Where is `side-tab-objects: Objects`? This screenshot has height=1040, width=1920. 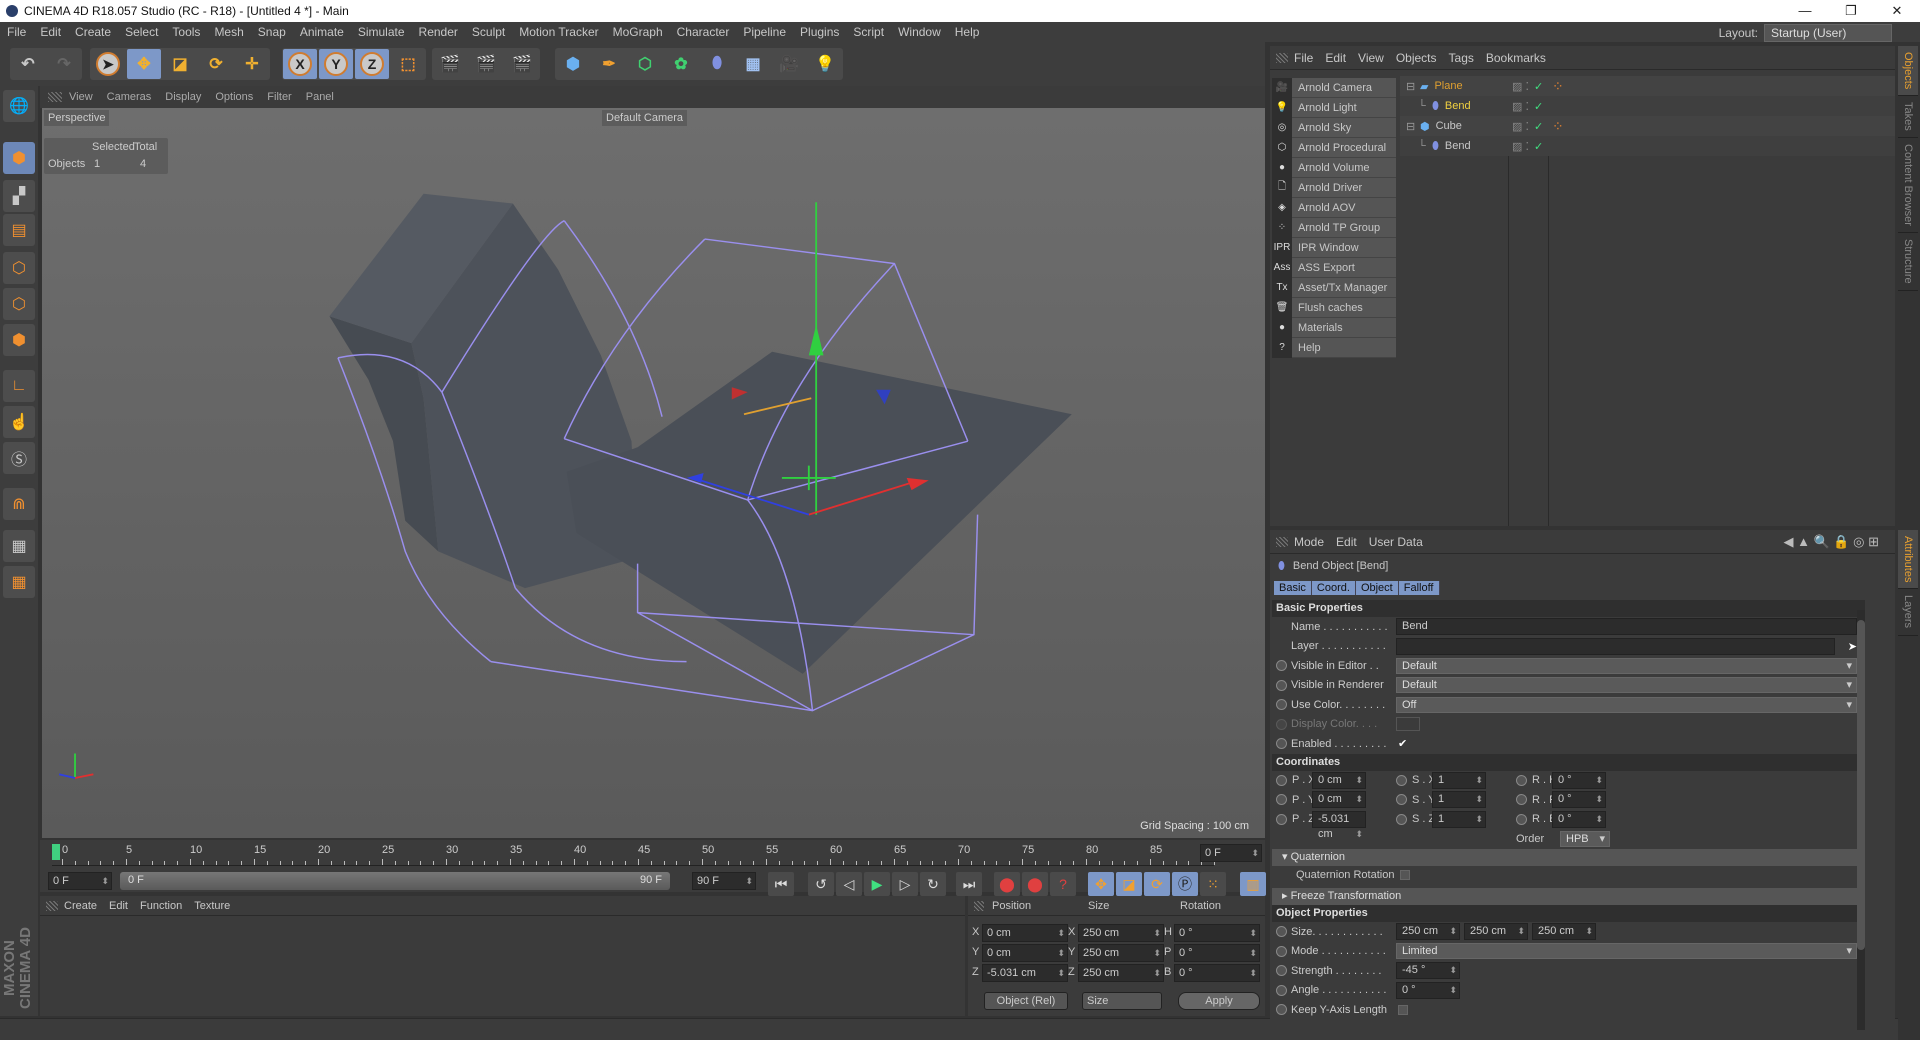 side-tab-objects: Objects is located at coordinates (1908, 71).